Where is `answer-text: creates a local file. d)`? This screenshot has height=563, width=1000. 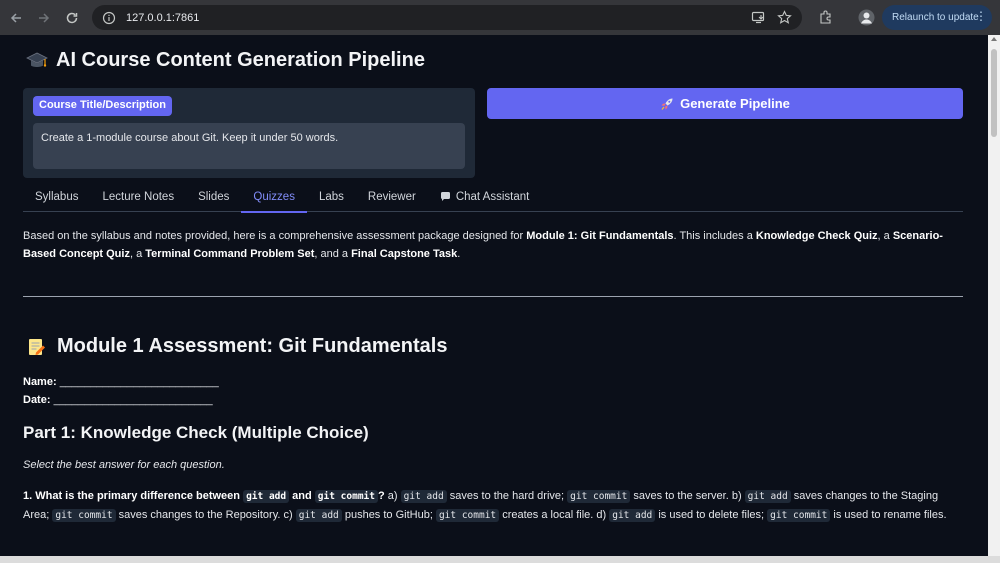
answer-text: creates a local file. d) is located at coordinates (554, 515).